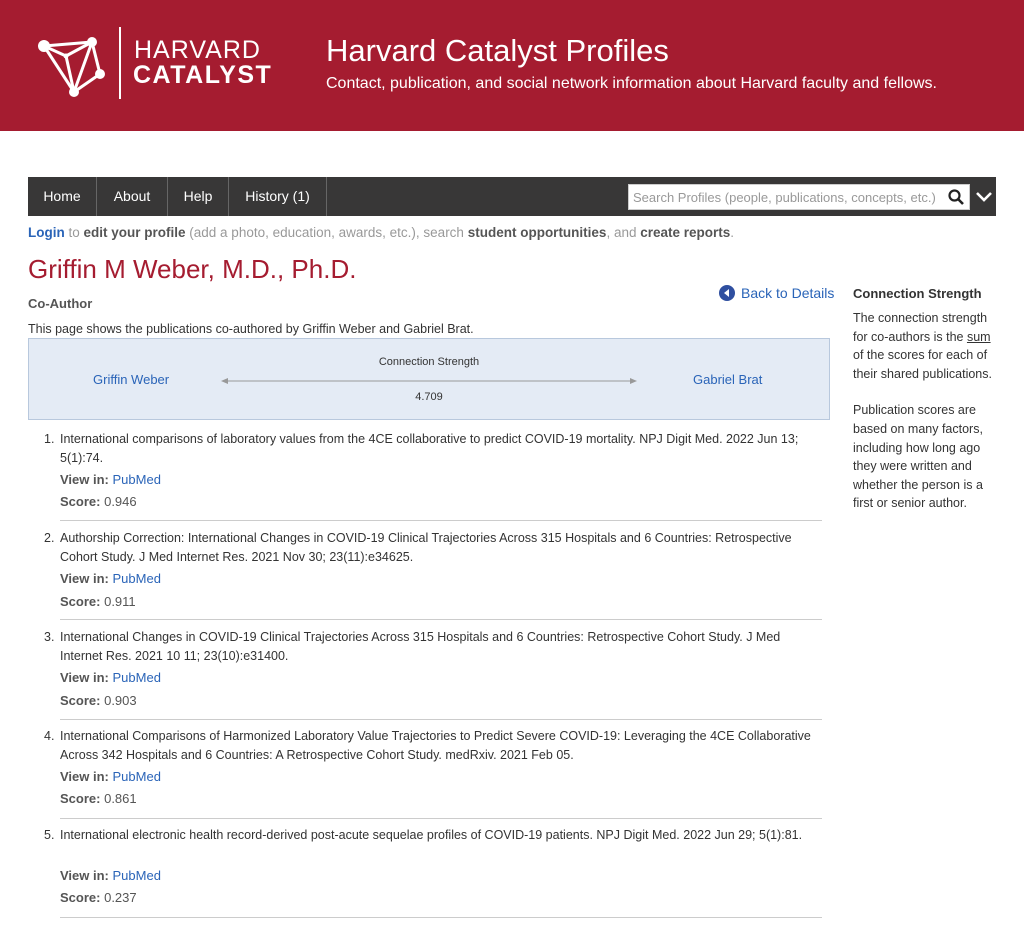  I want to click on connection-arrow-icon, so click(429, 381).